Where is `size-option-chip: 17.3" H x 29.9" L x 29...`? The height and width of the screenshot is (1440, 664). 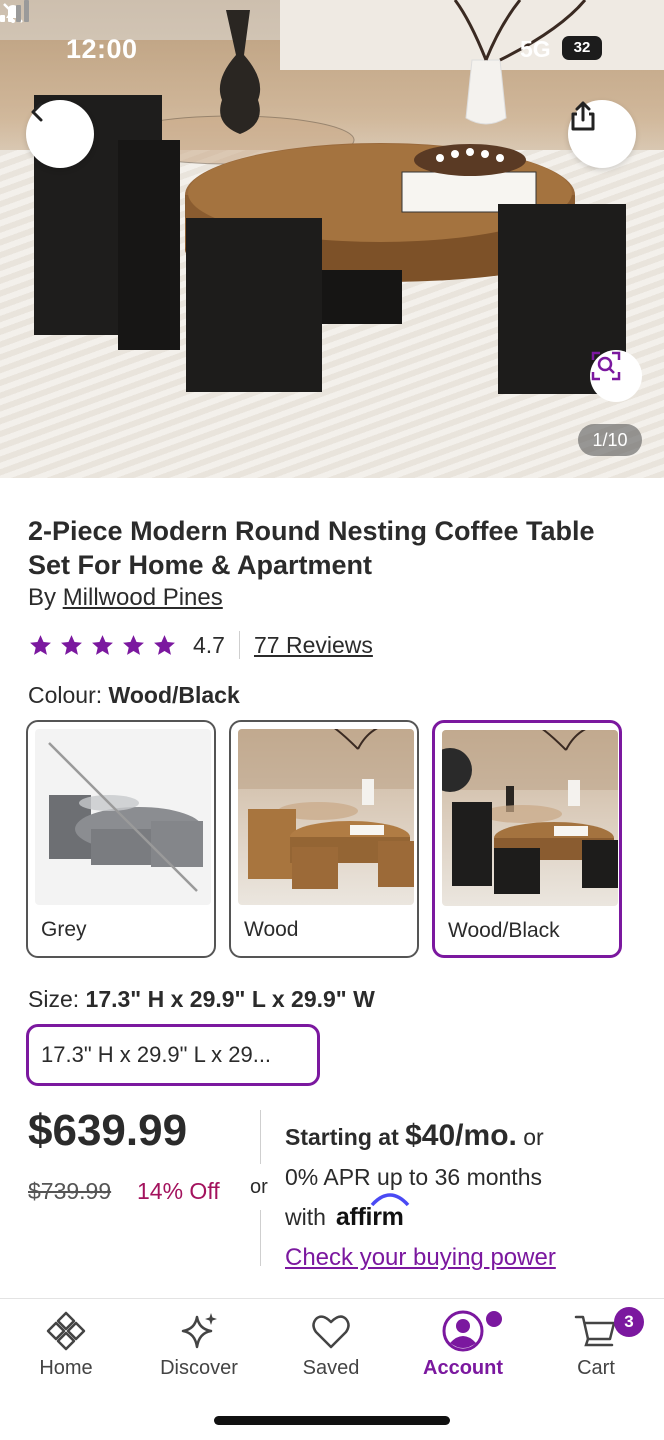 size-option-chip: 17.3" H x 29.9" L x 29... is located at coordinates (173, 1055).